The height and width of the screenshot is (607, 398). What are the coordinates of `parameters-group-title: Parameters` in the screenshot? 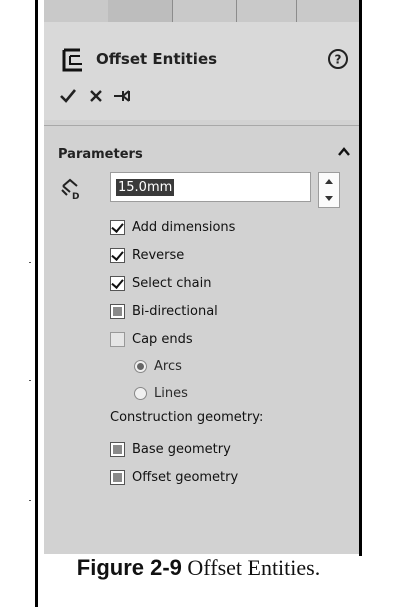 It's located at (100, 154).